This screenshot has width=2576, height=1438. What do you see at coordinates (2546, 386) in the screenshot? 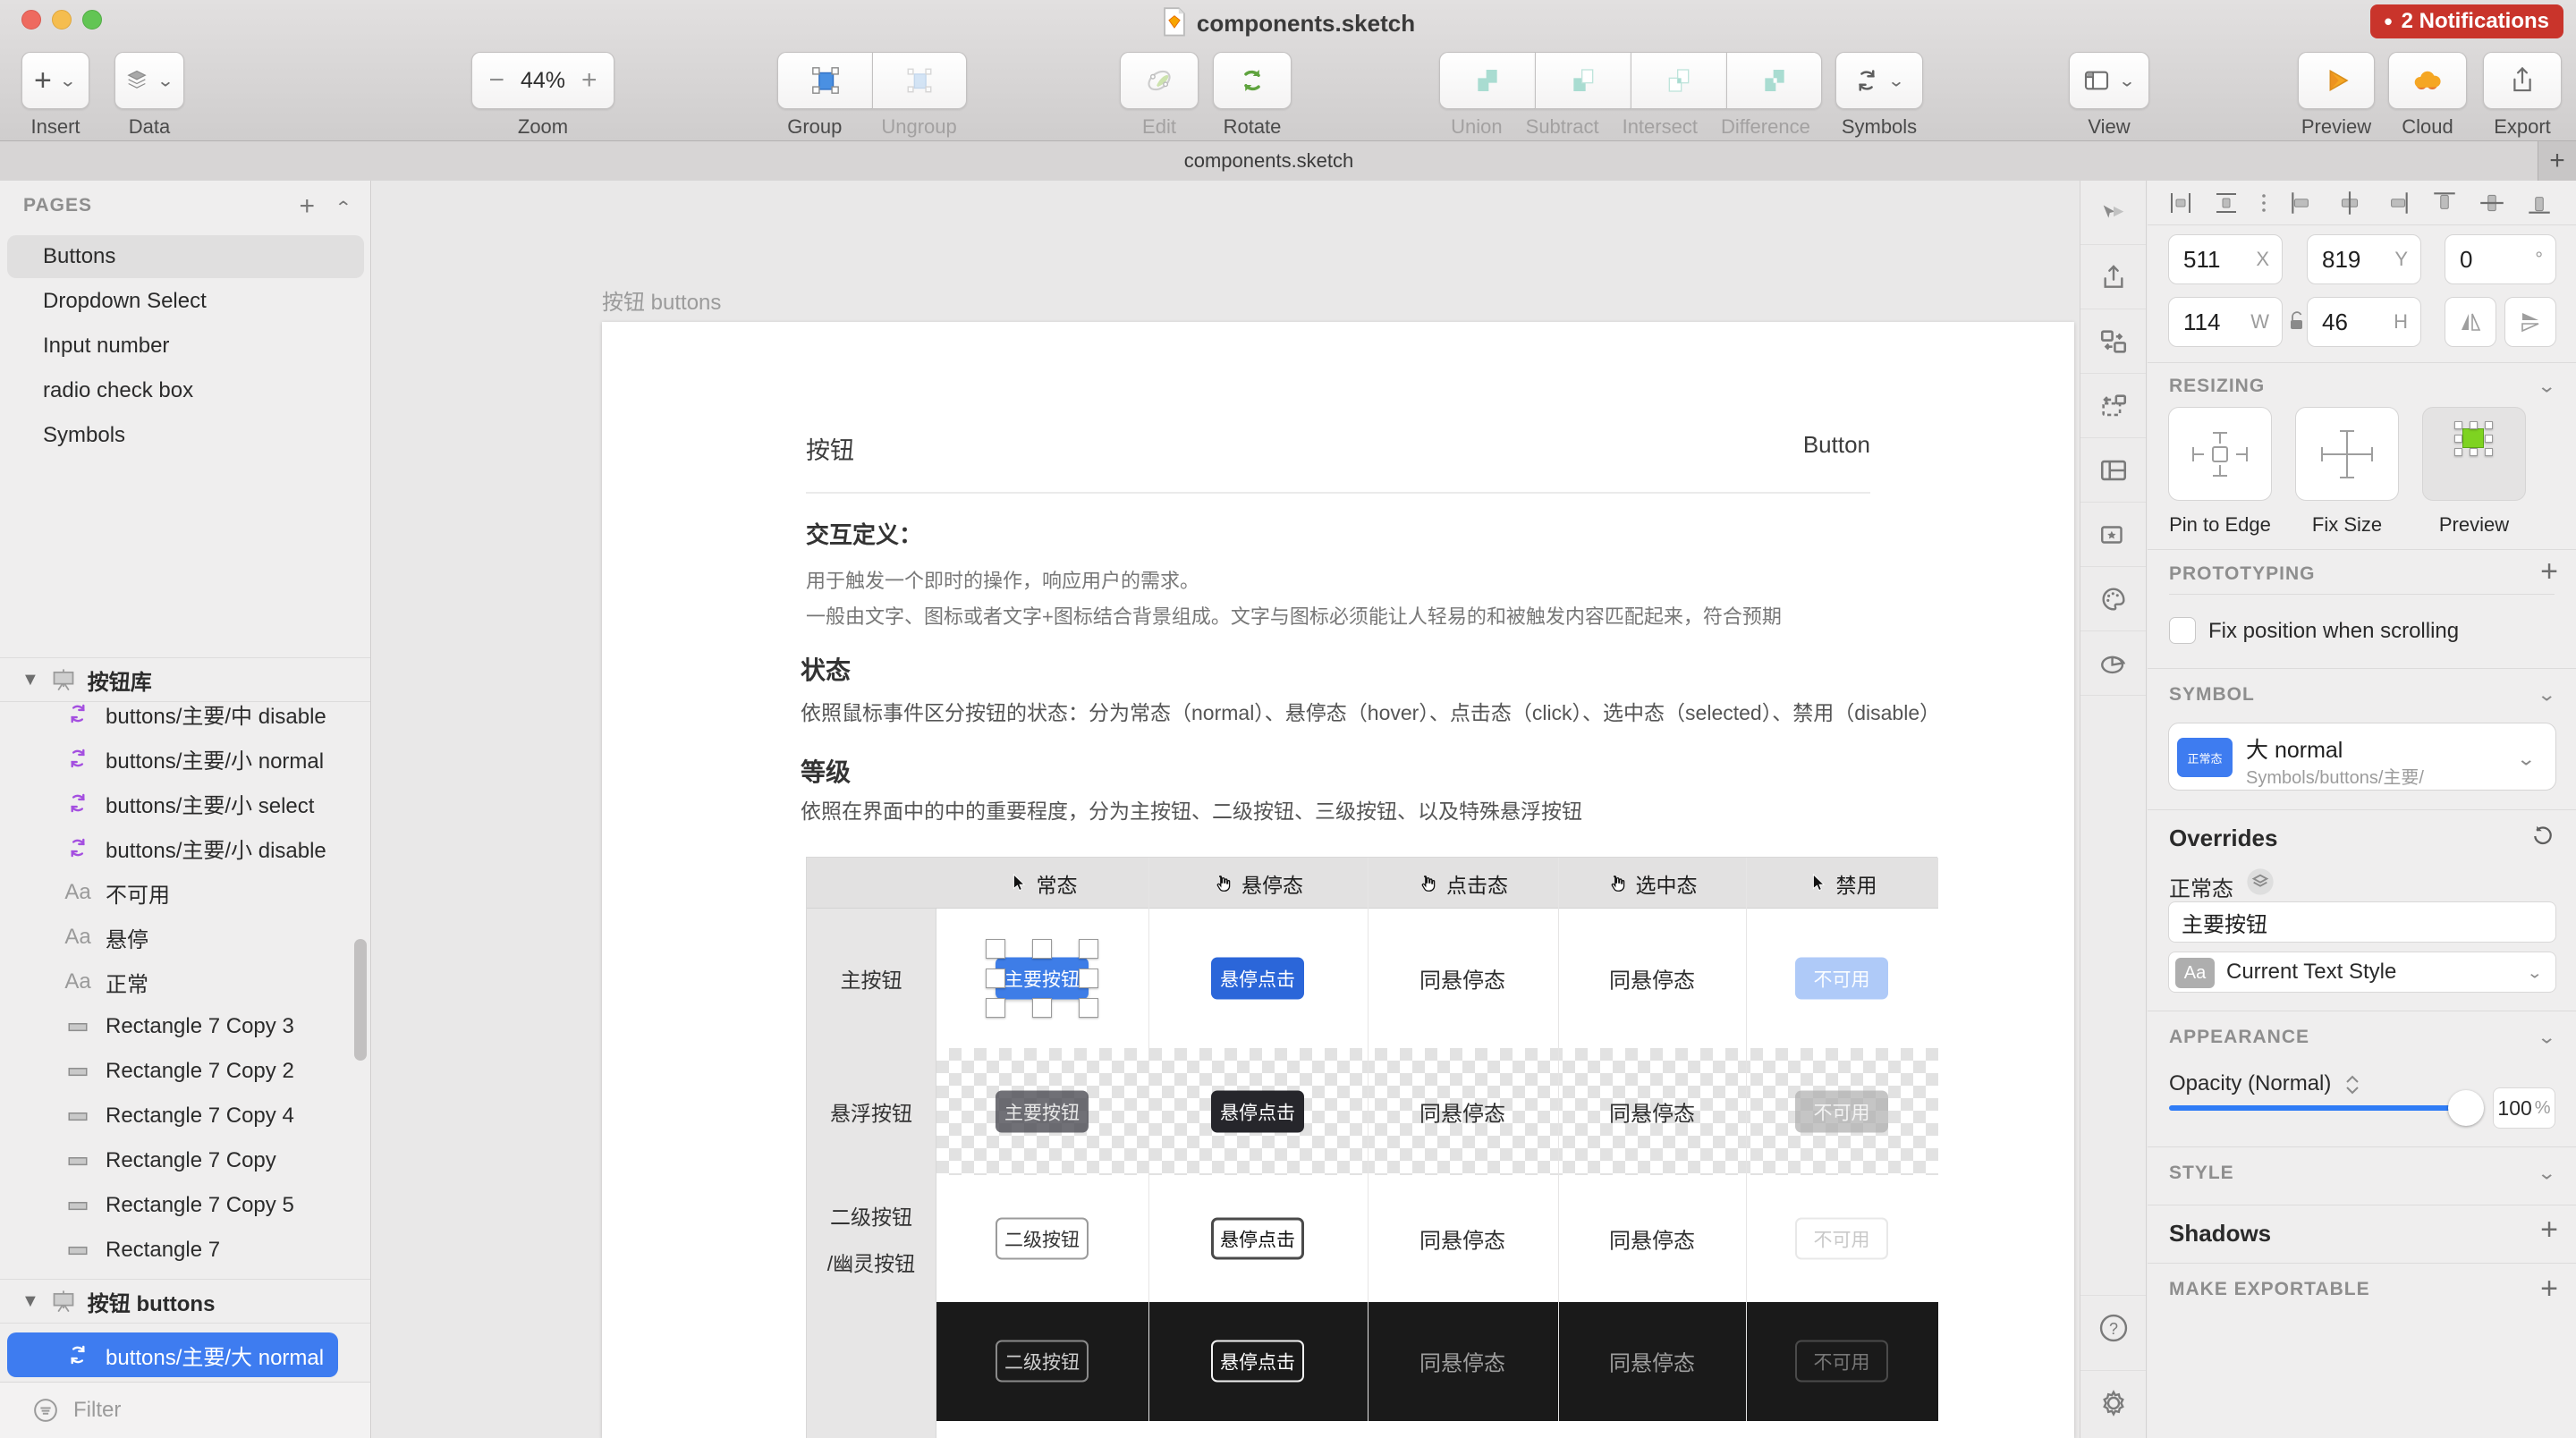
I see `collapse-resizing-icon: ⌄` at bounding box center [2546, 386].